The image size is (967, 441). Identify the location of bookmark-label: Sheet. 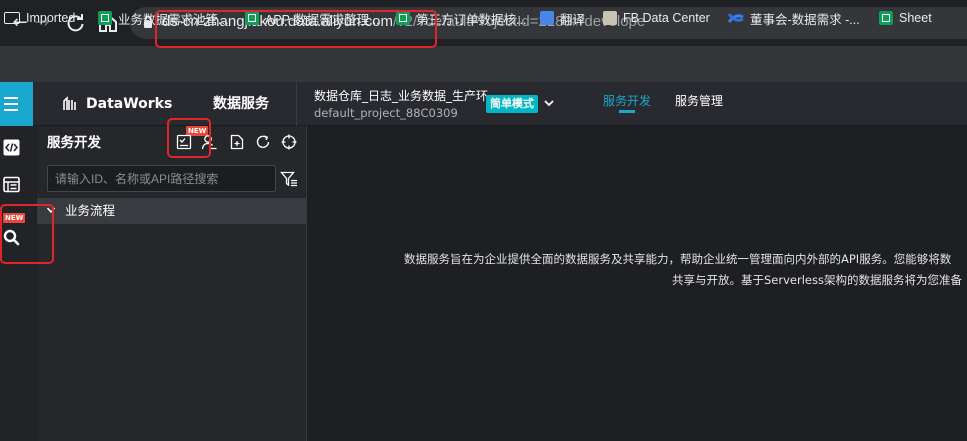
(915, 18).